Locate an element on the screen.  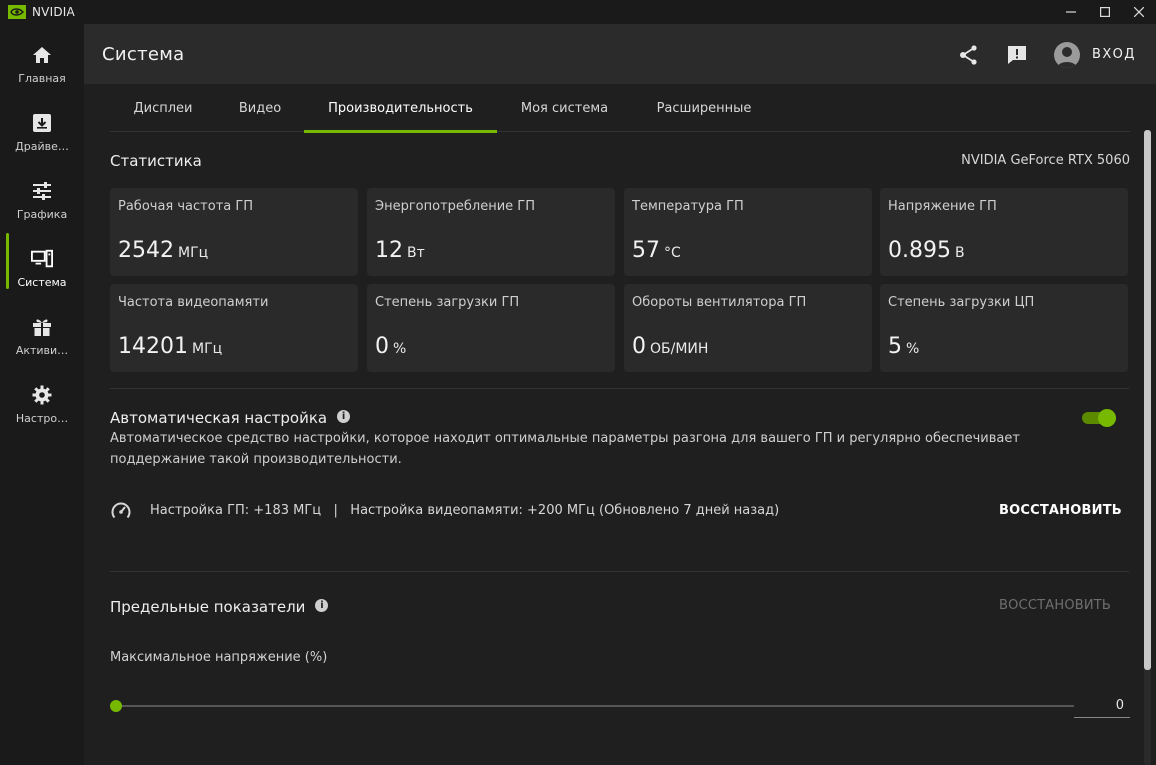
home-icon is located at coordinates (42, 55).